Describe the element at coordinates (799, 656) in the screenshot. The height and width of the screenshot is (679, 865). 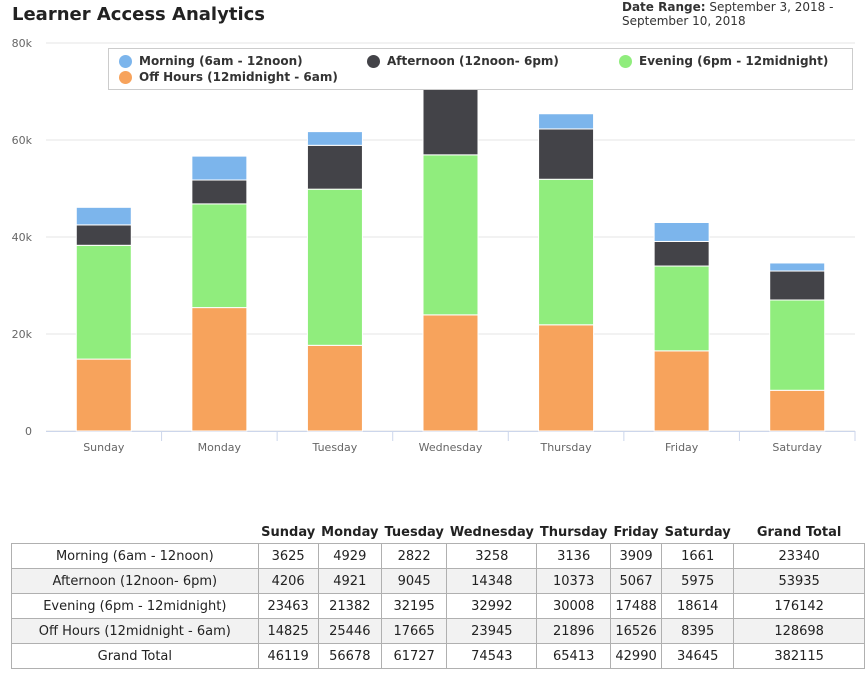
I see `table-cell: 382115` at that location.